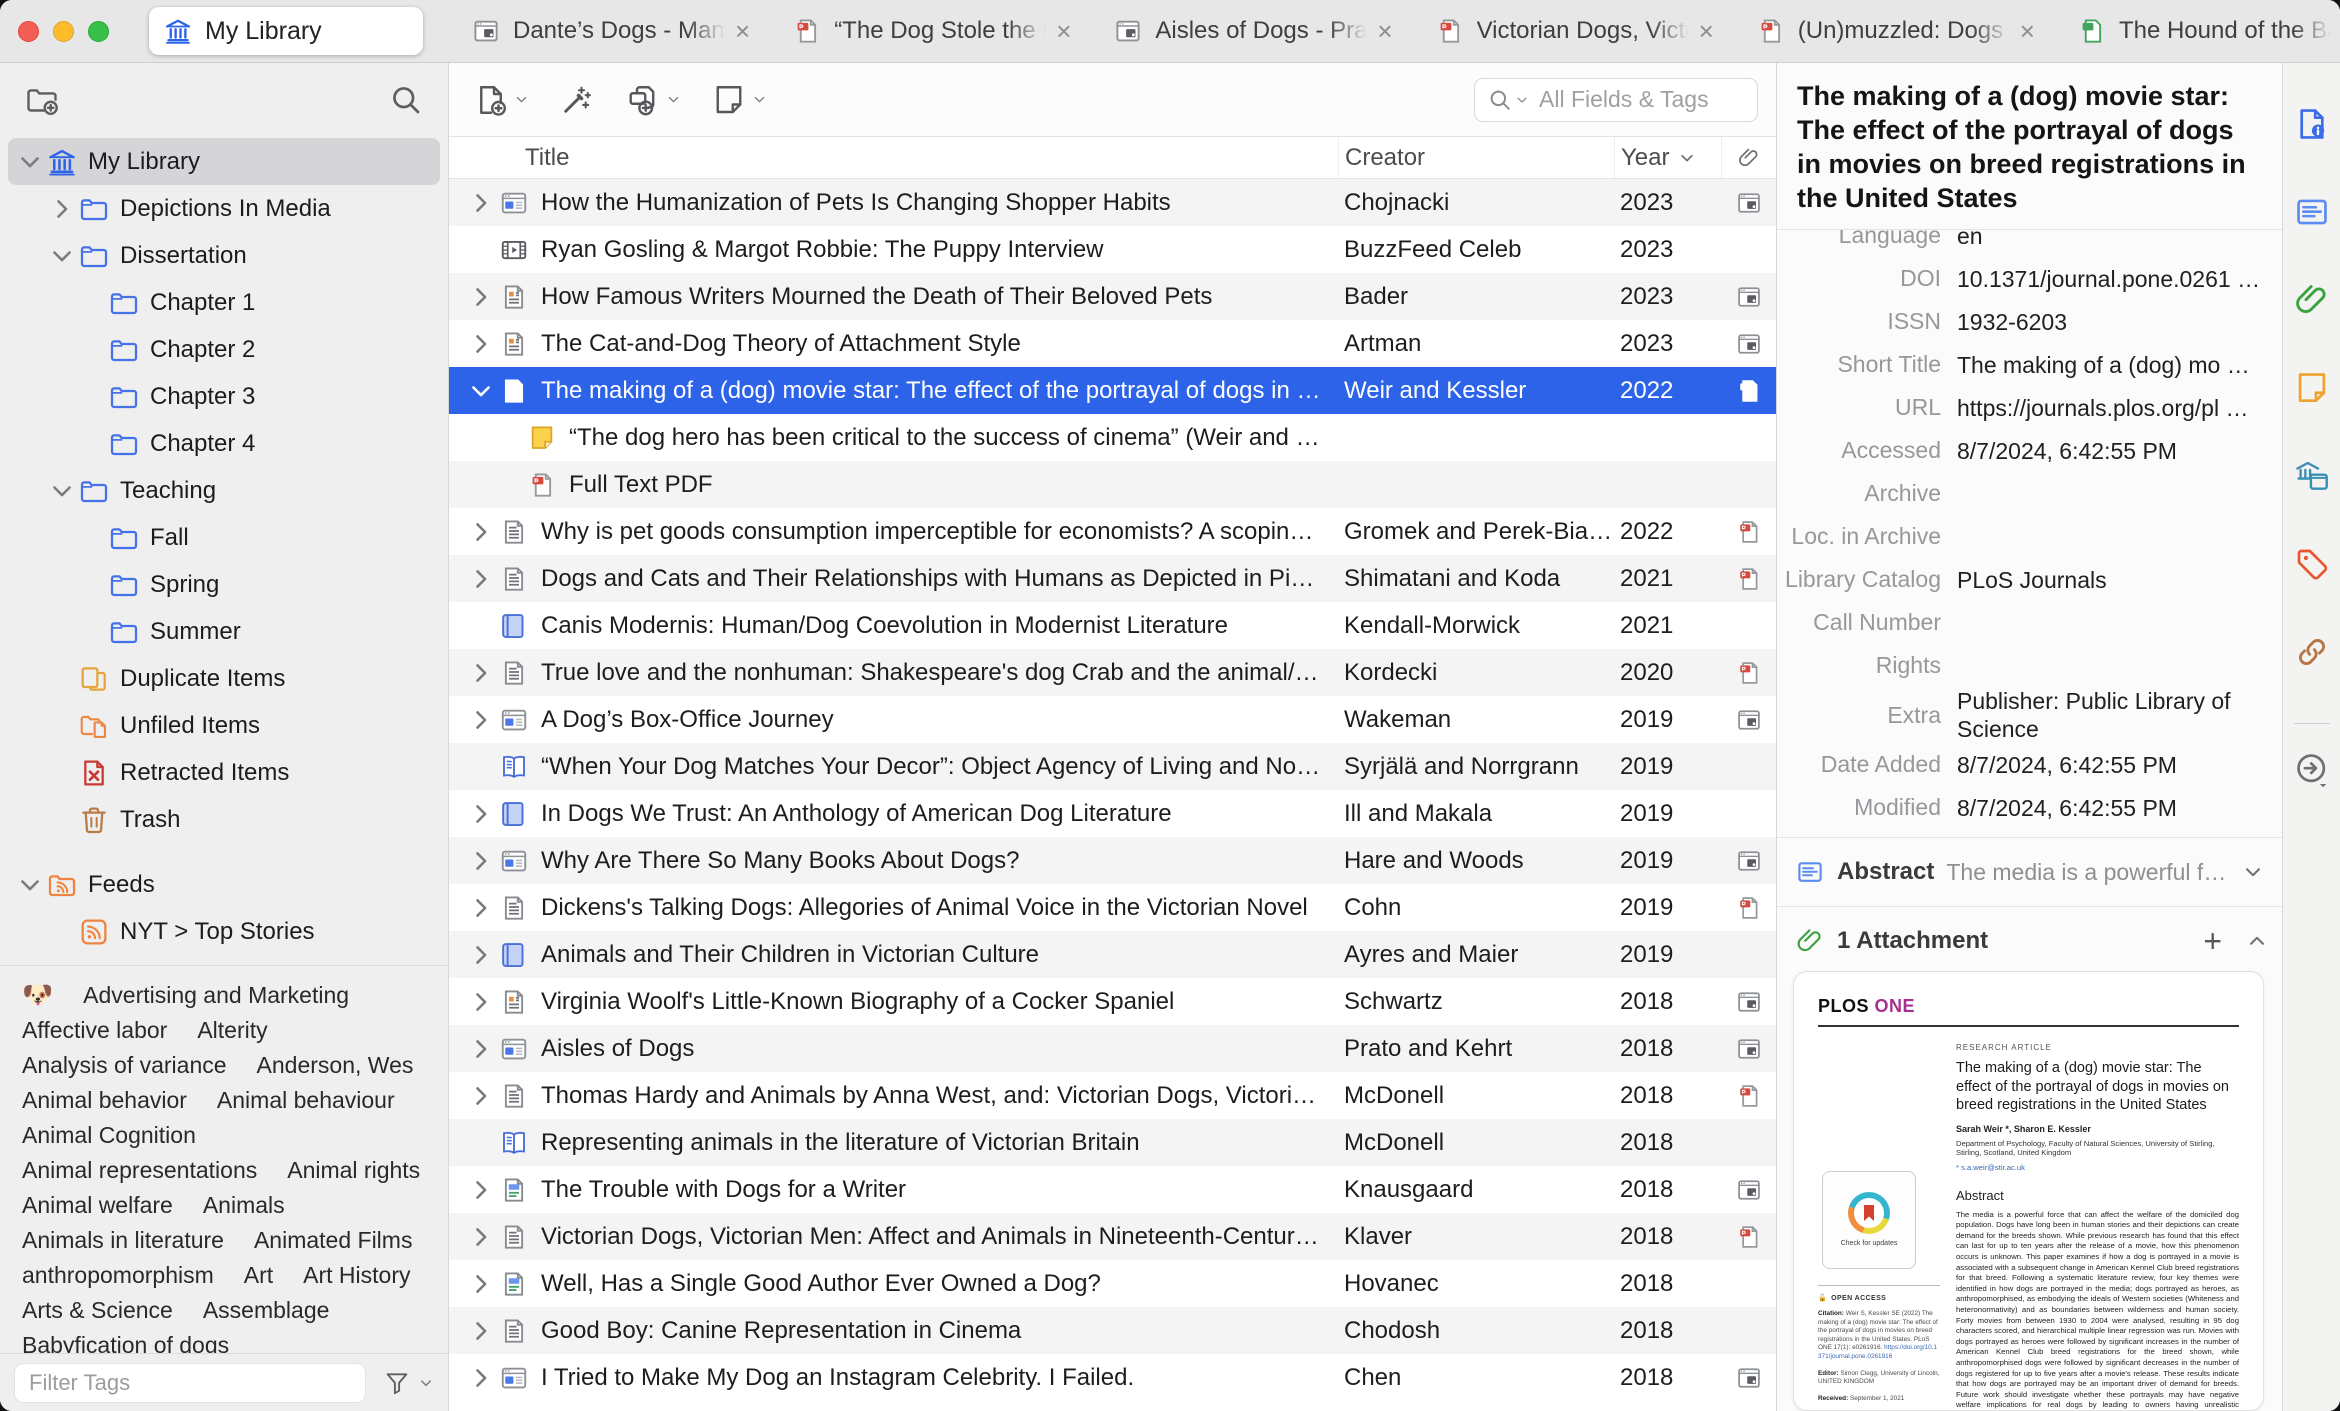 The width and height of the screenshot is (2340, 1411). I want to click on column-title: Title, so click(893, 158).